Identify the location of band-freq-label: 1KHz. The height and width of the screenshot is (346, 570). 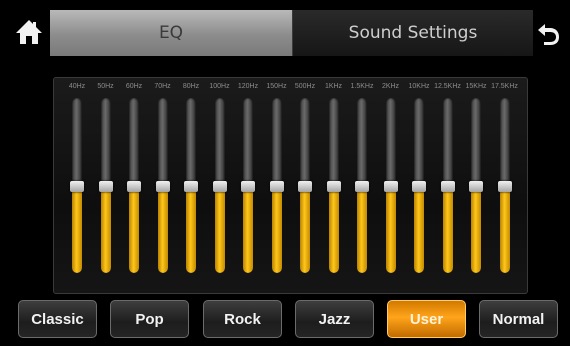
(333, 86).